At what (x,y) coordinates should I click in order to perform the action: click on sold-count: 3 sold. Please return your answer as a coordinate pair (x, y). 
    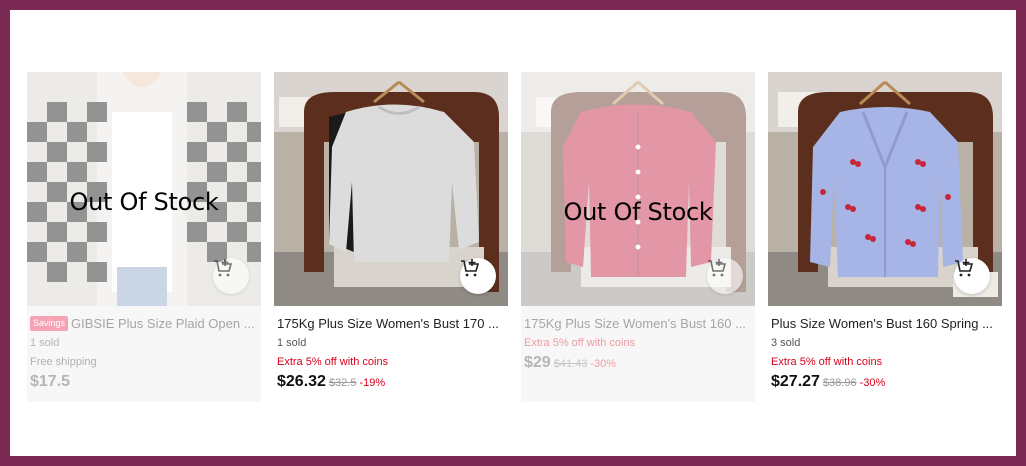
    Looking at the image, I should click on (786, 343).